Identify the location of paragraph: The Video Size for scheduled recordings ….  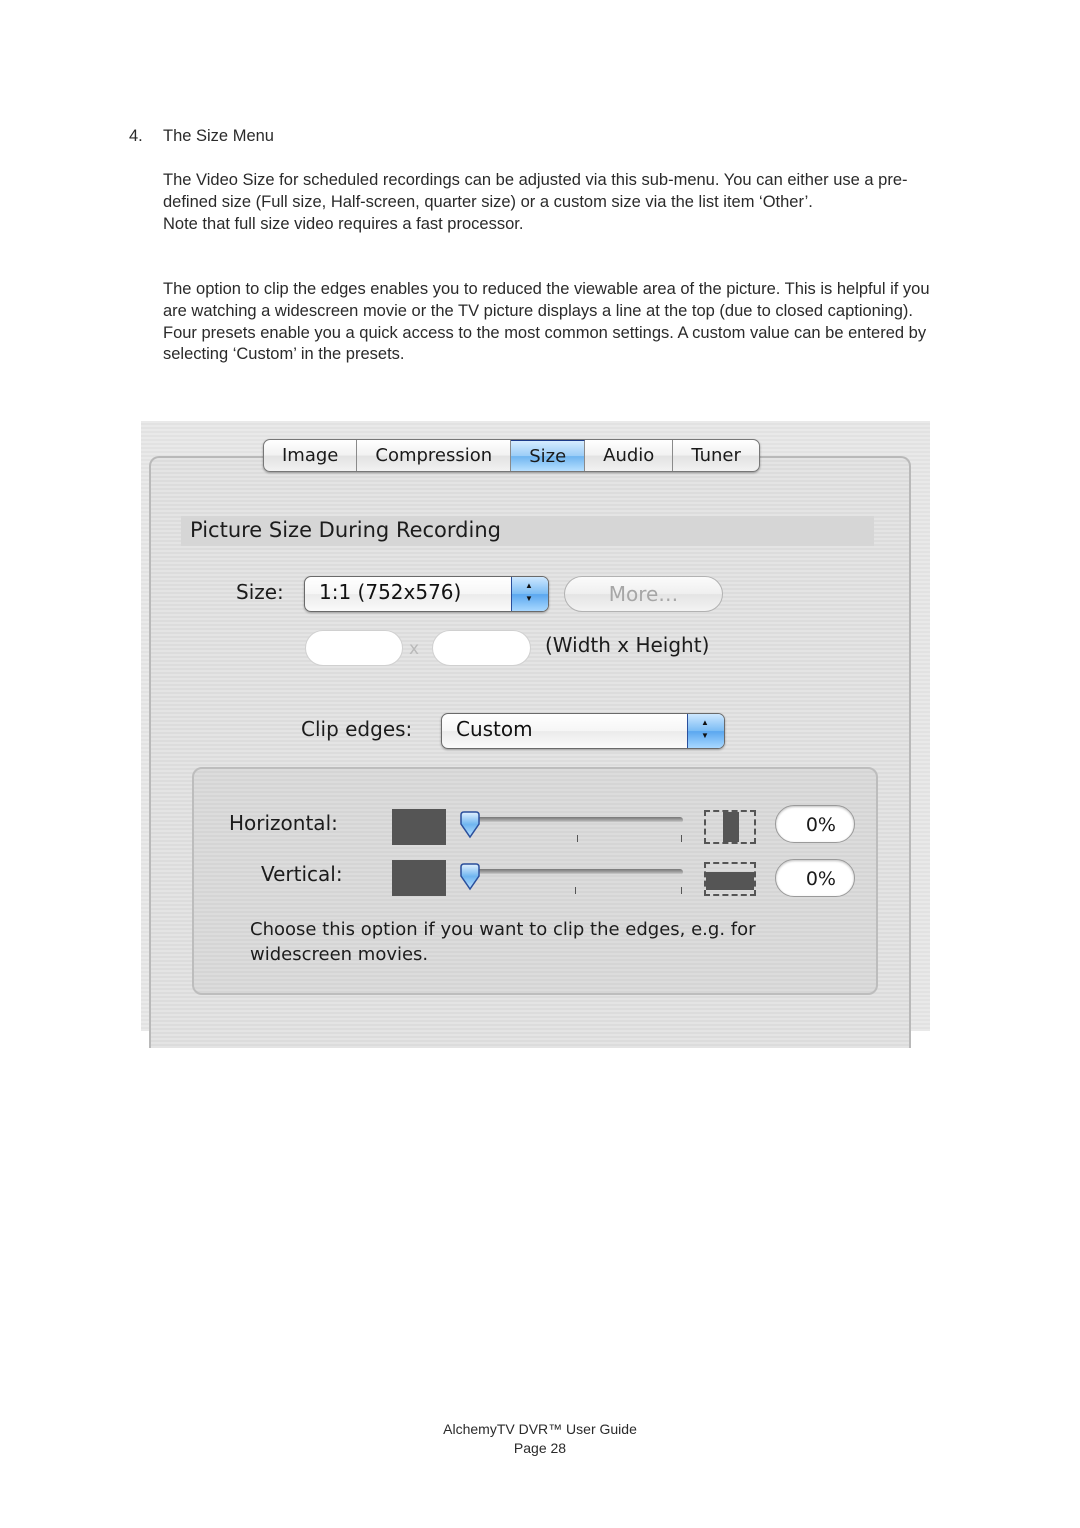
(535, 191).